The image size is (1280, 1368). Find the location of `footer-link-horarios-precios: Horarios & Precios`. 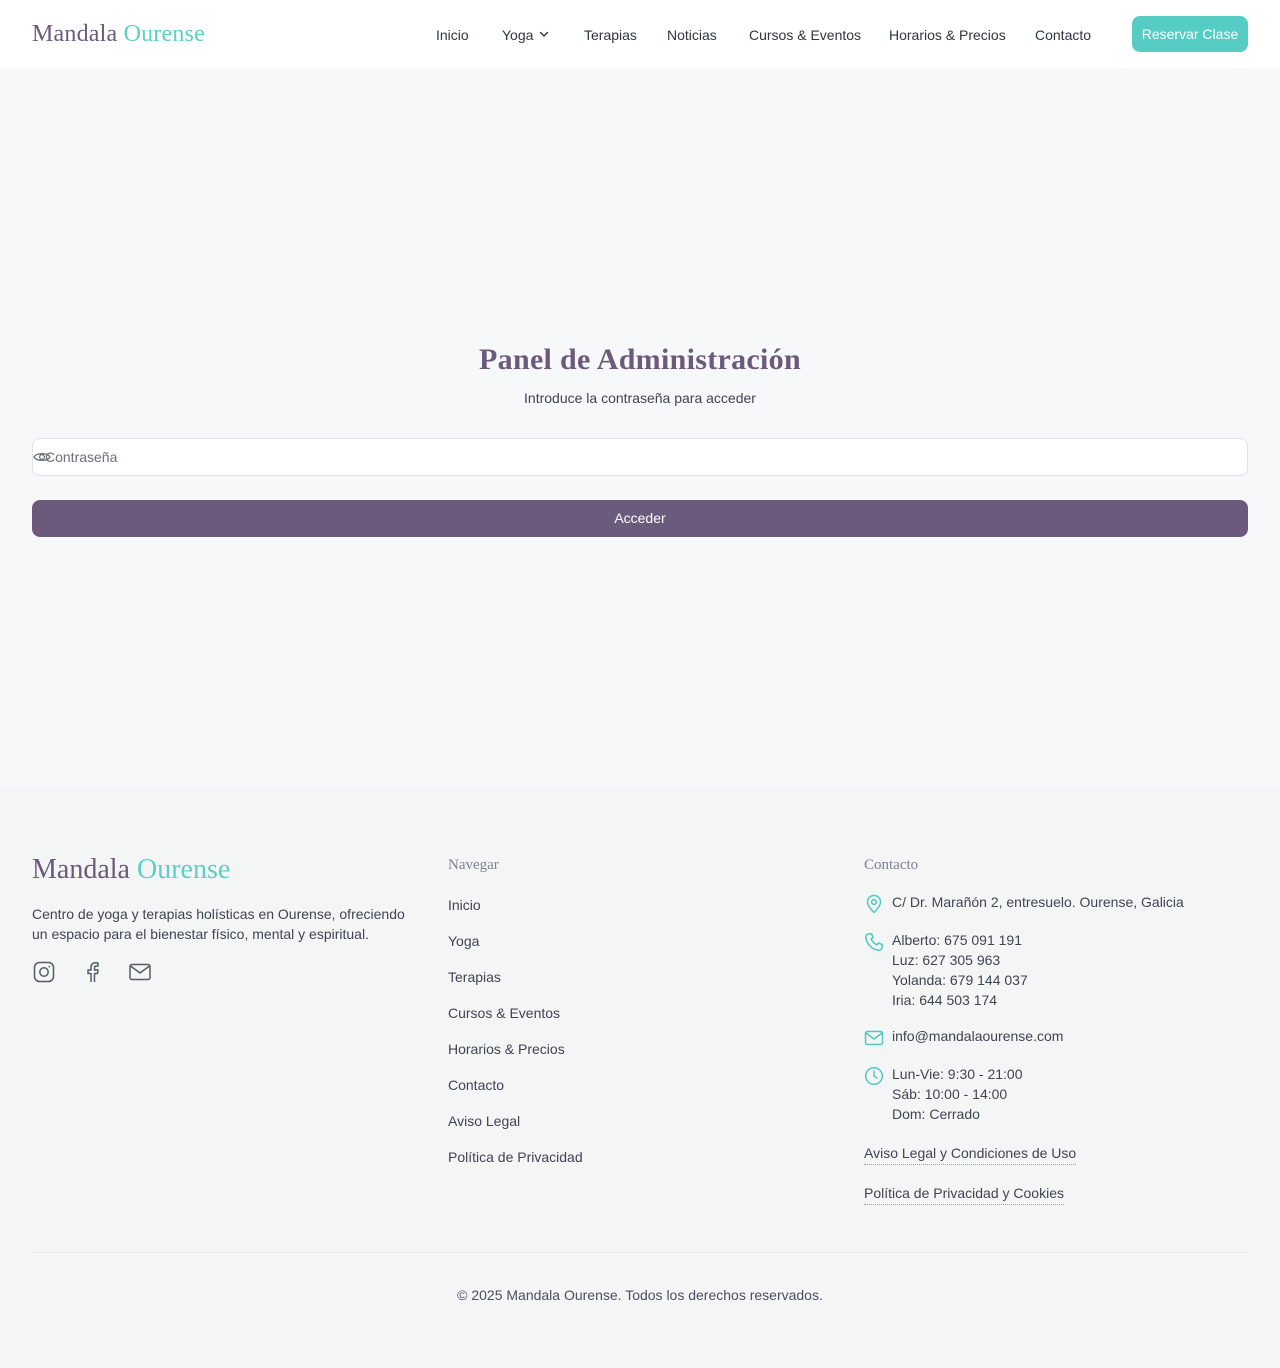

footer-link-horarios-precios: Horarios & Precios is located at coordinates (506, 1049).